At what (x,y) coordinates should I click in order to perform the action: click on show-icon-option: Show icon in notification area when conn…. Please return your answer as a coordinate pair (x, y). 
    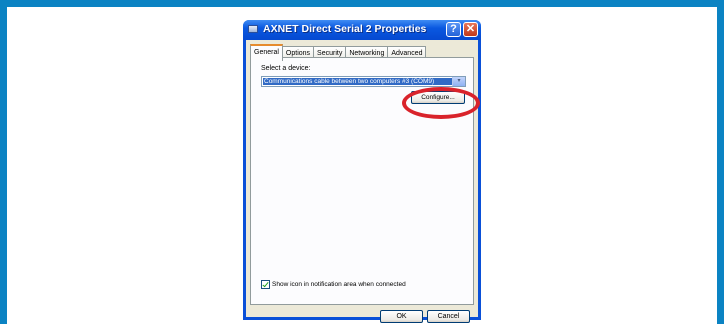
    Looking at the image, I should click on (333, 284).